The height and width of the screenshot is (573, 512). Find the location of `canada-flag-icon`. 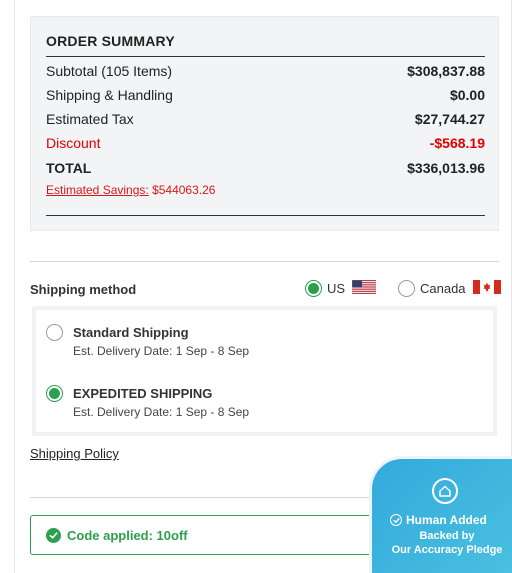

canada-flag-icon is located at coordinates (486, 288).